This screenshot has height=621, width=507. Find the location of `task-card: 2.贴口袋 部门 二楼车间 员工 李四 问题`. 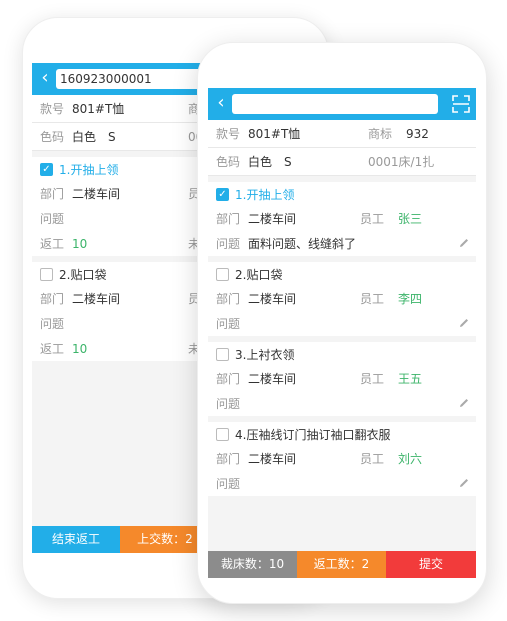

task-card: 2.贴口袋 部门 二楼车间 员工 李四 问题 is located at coordinates (342, 299).